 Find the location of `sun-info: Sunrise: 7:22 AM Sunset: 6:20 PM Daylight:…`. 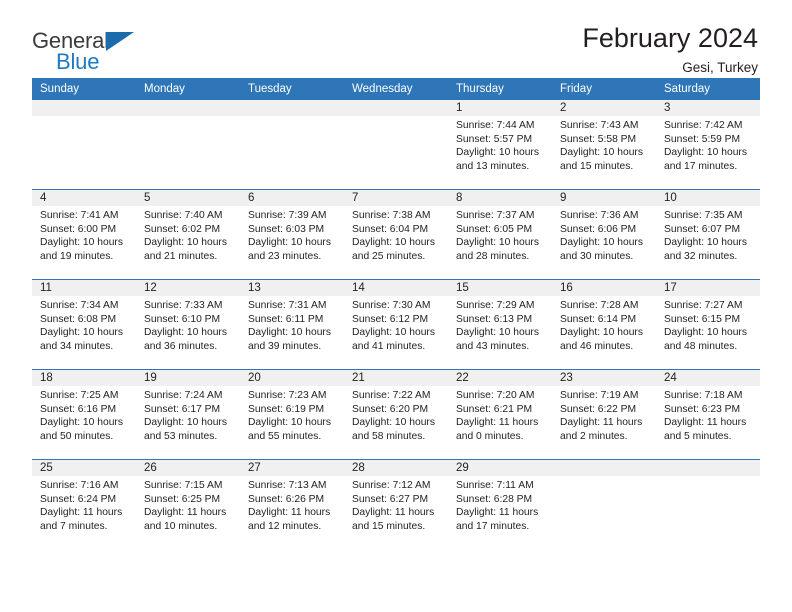

sun-info: Sunrise: 7:22 AM Sunset: 6:20 PM Daylight:… is located at coordinates (396, 414).